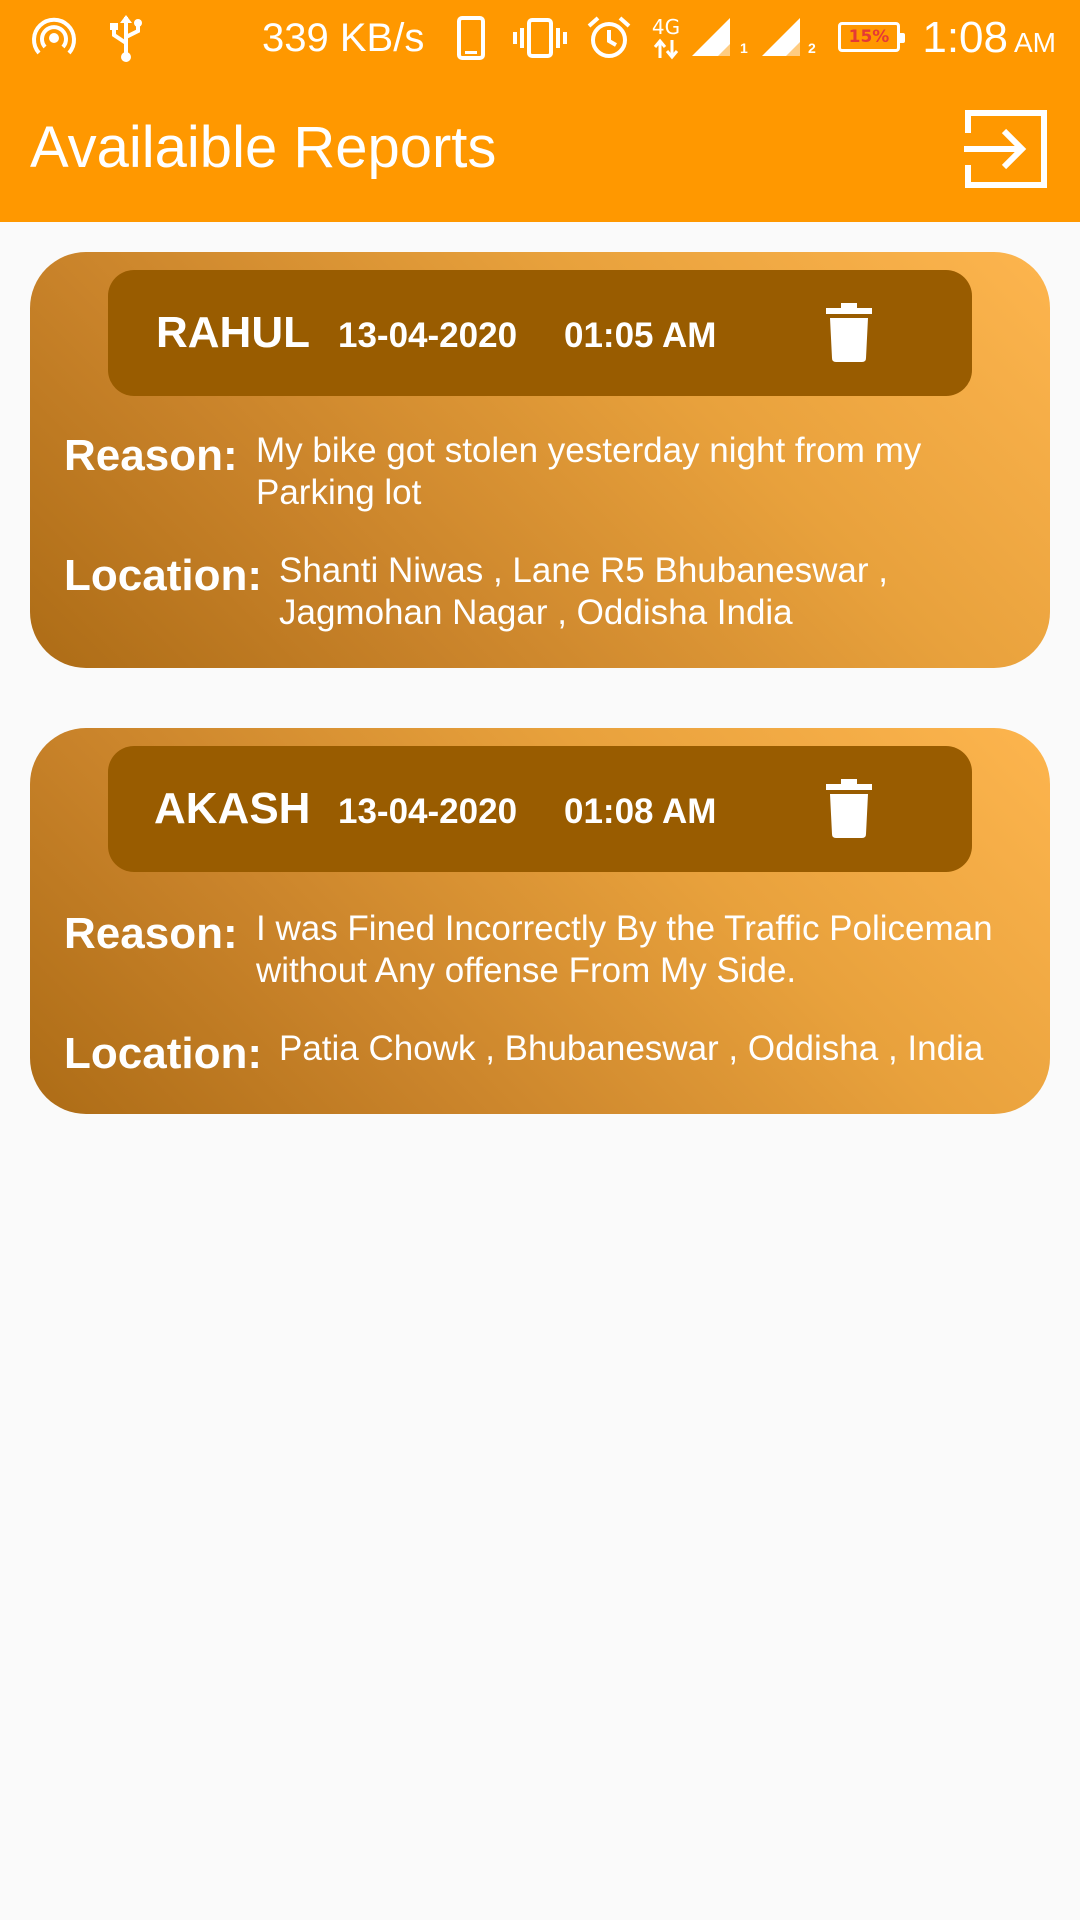  Describe the element at coordinates (540, 333) in the screenshot. I see `report-card-header: RAHUL 13-04-2020 01:05 AM` at that location.